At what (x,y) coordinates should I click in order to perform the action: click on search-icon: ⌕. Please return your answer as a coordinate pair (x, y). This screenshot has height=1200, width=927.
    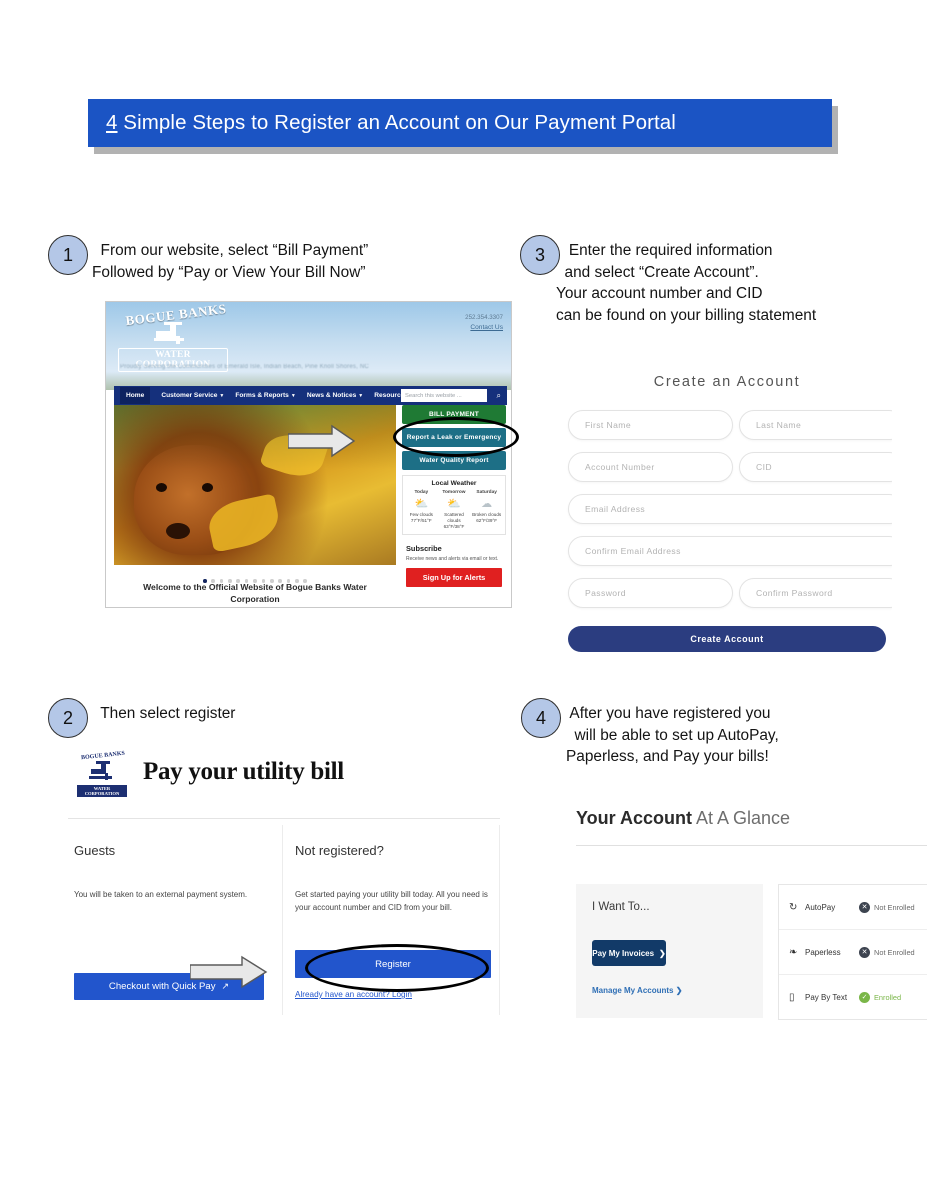
    Looking at the image, I should click on (499, 396).